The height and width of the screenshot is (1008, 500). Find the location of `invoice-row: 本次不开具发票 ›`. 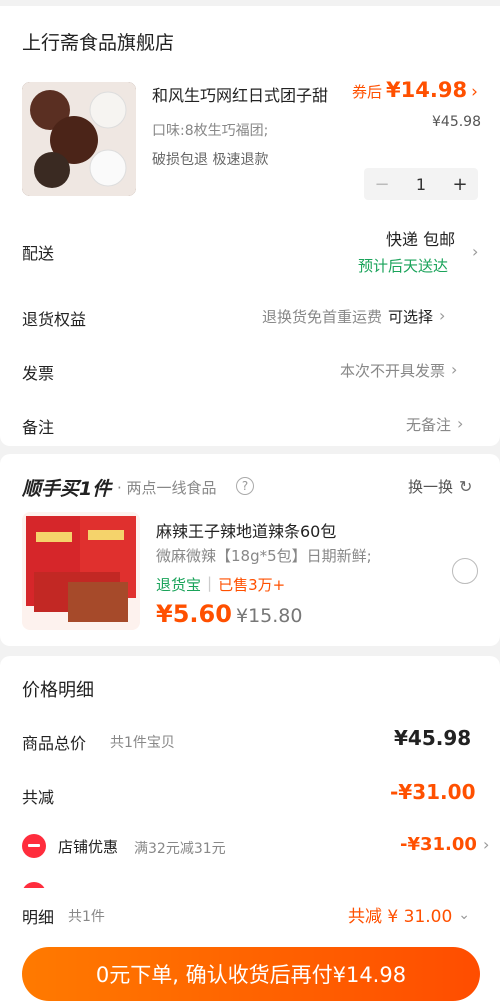

invoice-row: 本次不开具发票 › is located at coordinates (398, 370).